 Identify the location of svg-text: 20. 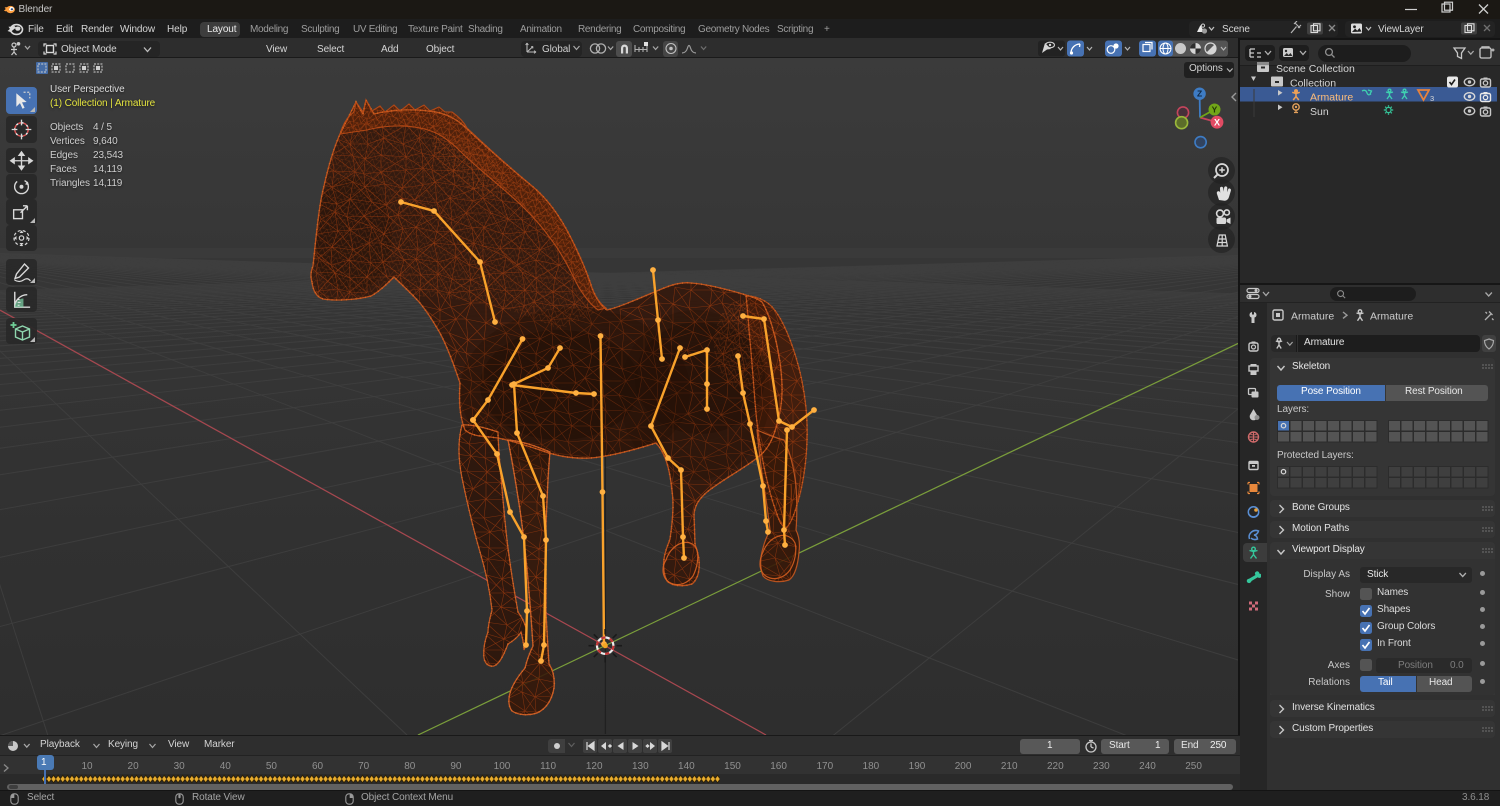
(134, 766).